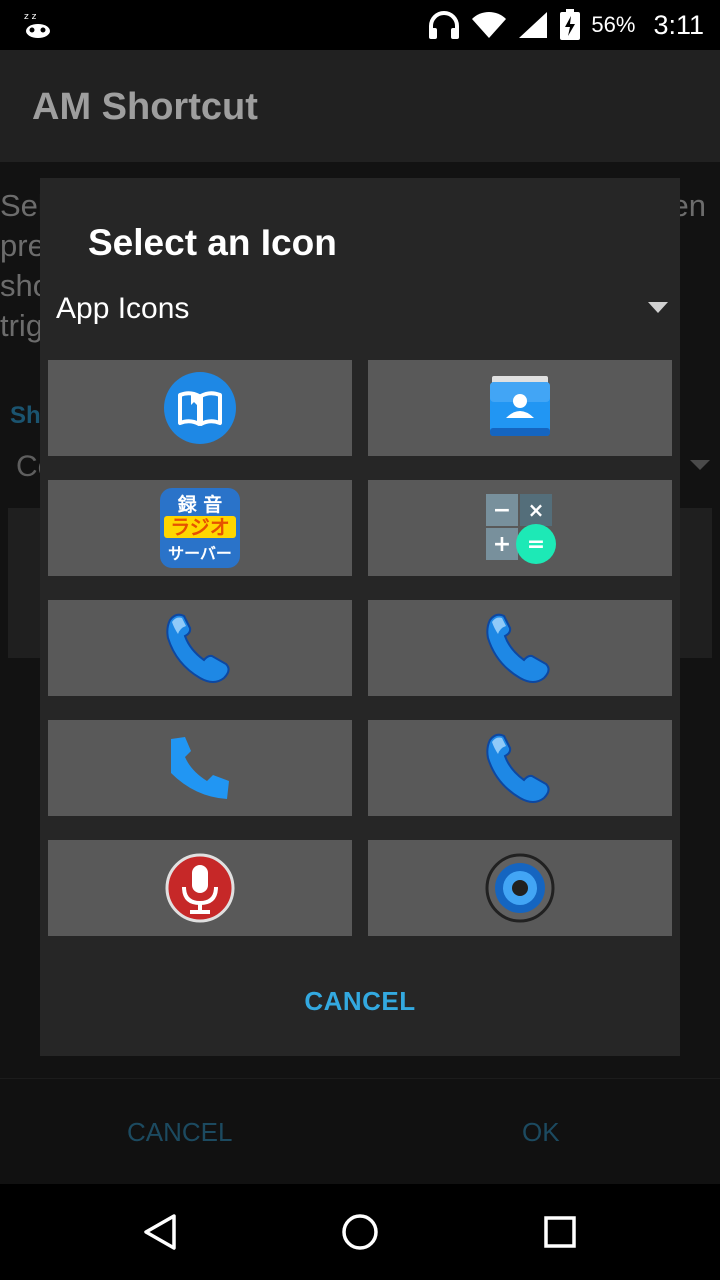 The width and height of the screenshot is (720, 1280). Describe the element at coordinates (200, 504) in the screenshot. I see `radio-icon-line1: 録 音` at that location.